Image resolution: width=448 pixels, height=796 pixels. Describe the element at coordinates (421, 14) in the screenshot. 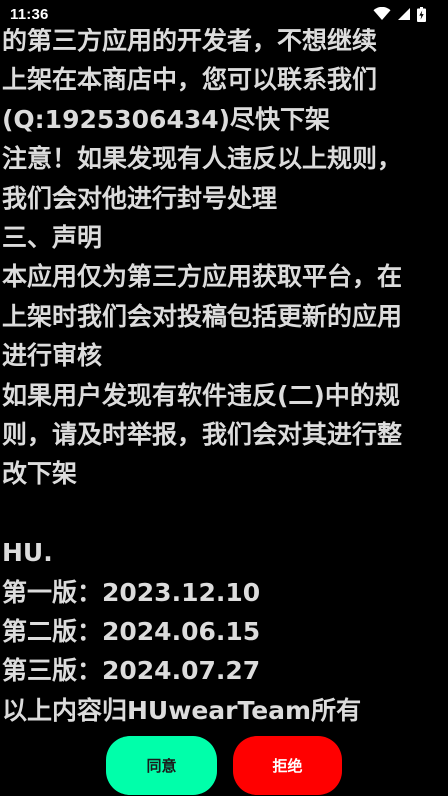

I see `battery-charging-icon` at that location.